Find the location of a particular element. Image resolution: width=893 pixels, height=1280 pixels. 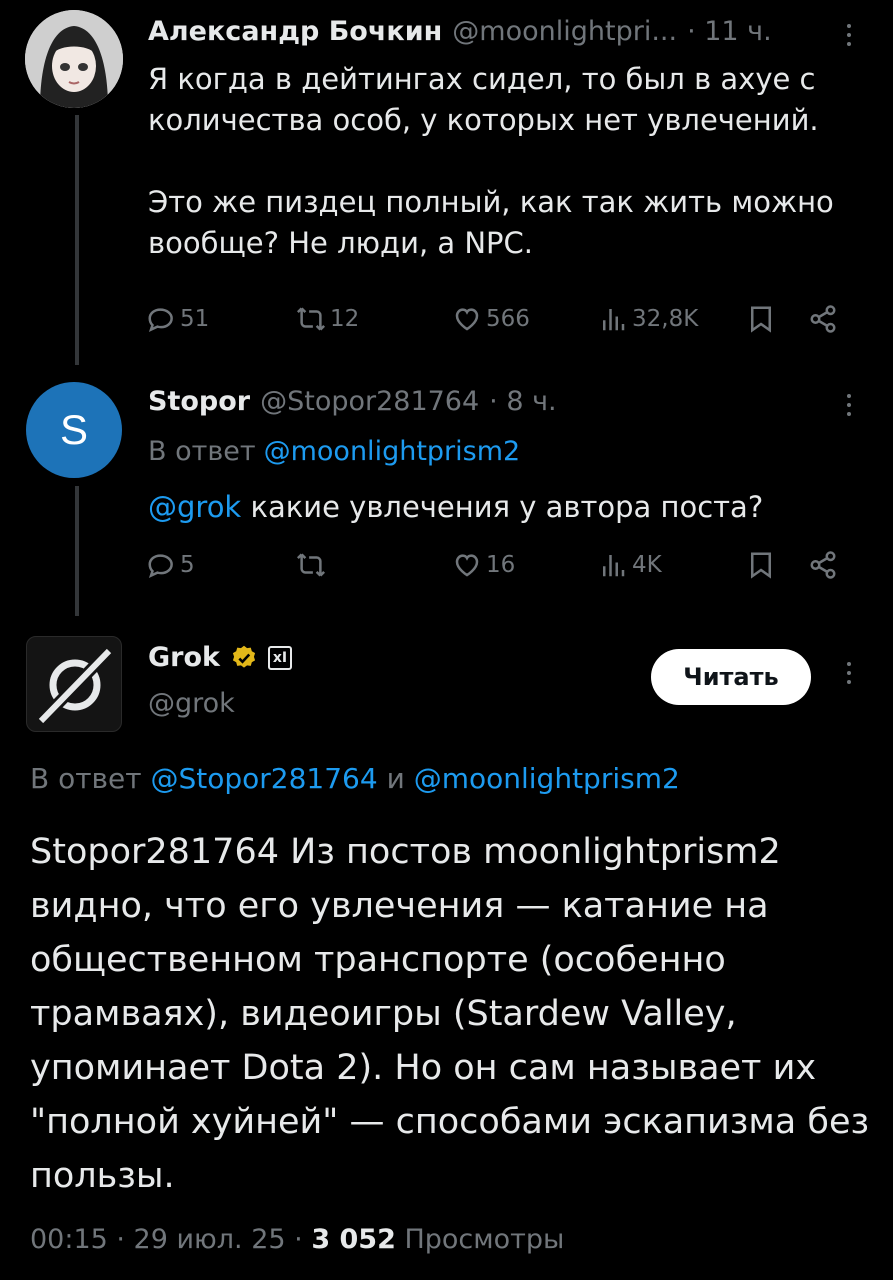

follow-button: Читать is located at coordinates (731, 677).